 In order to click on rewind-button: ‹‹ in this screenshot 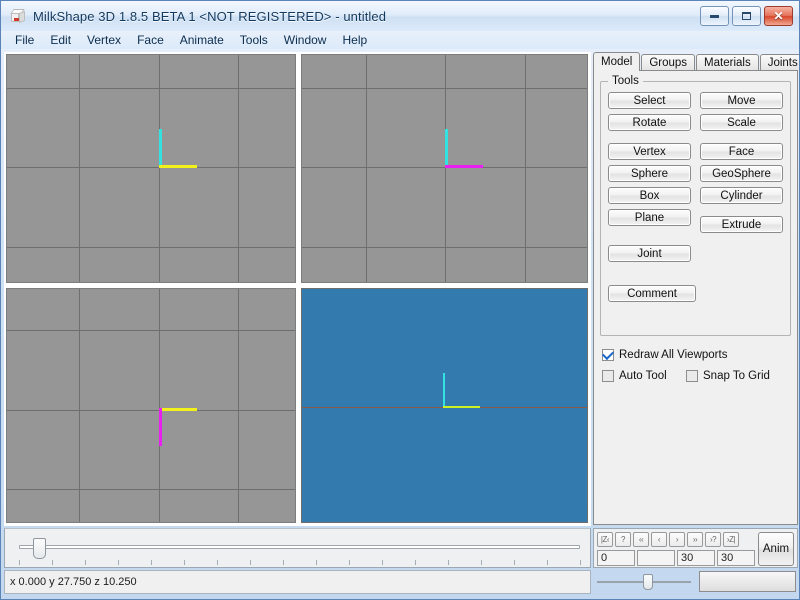, I will do `click(641, 539)`.